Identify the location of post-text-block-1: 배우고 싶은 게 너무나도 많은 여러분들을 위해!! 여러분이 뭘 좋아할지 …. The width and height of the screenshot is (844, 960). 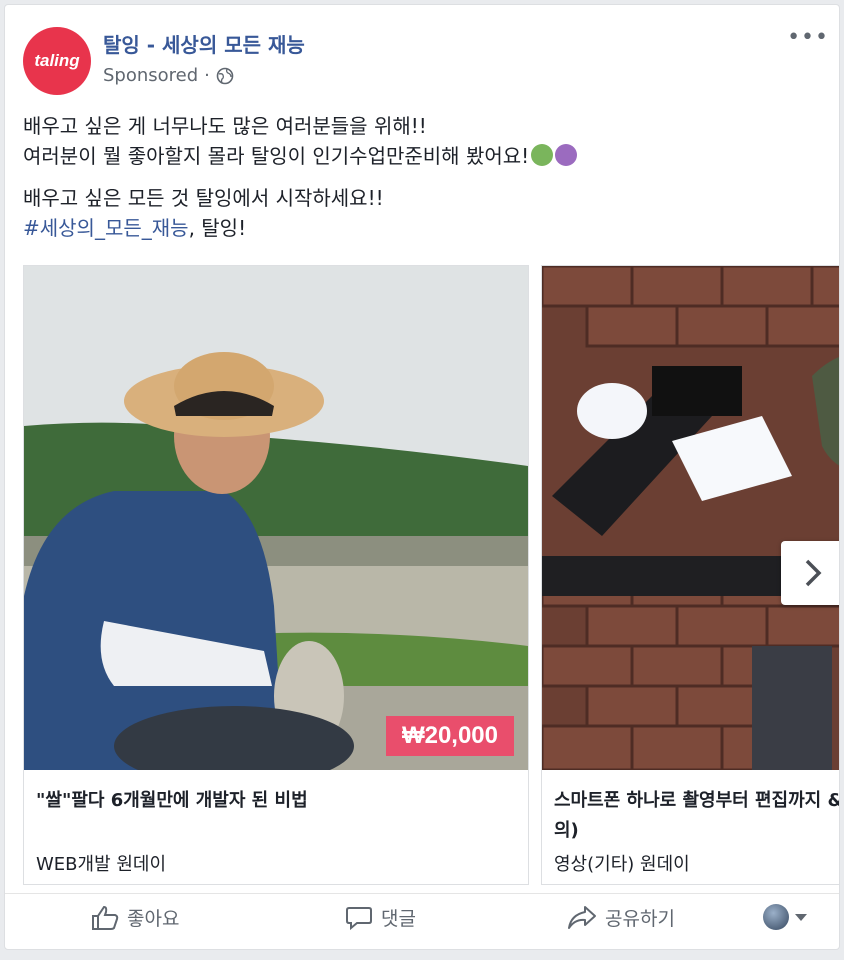
(423, 141).